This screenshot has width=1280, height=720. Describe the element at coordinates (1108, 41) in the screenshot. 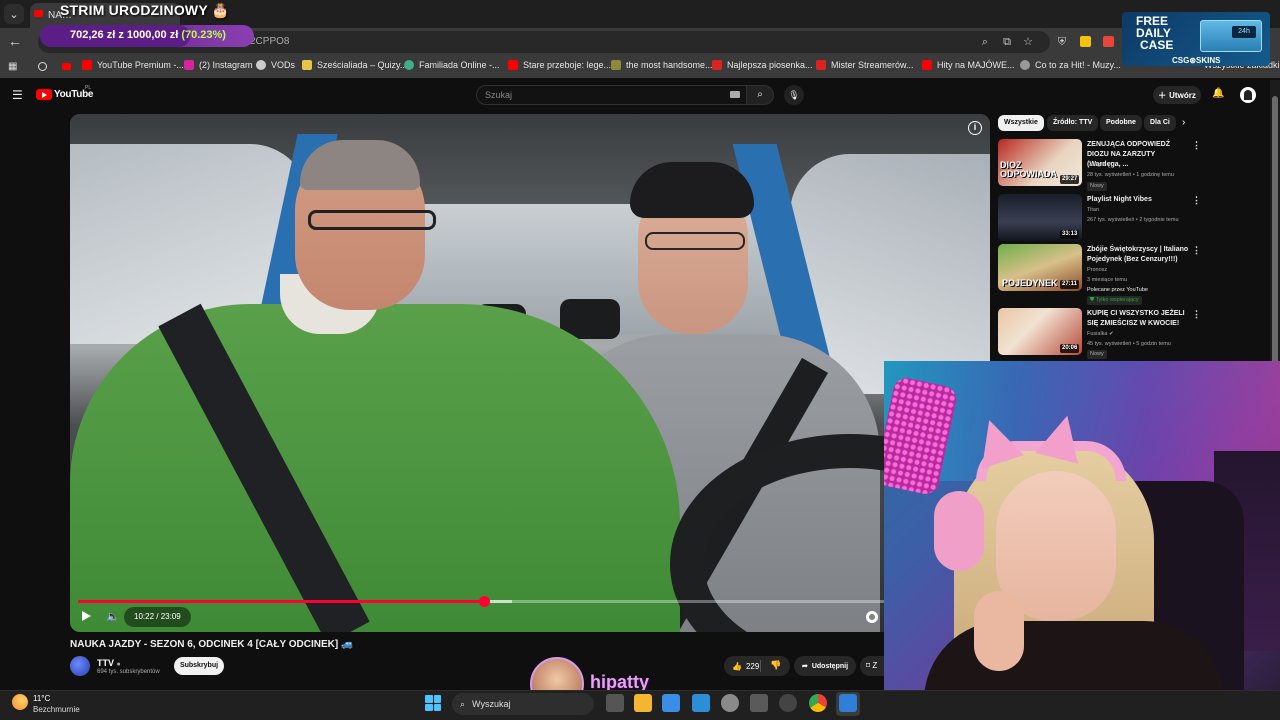

I see `extension-red-icon` at that location.